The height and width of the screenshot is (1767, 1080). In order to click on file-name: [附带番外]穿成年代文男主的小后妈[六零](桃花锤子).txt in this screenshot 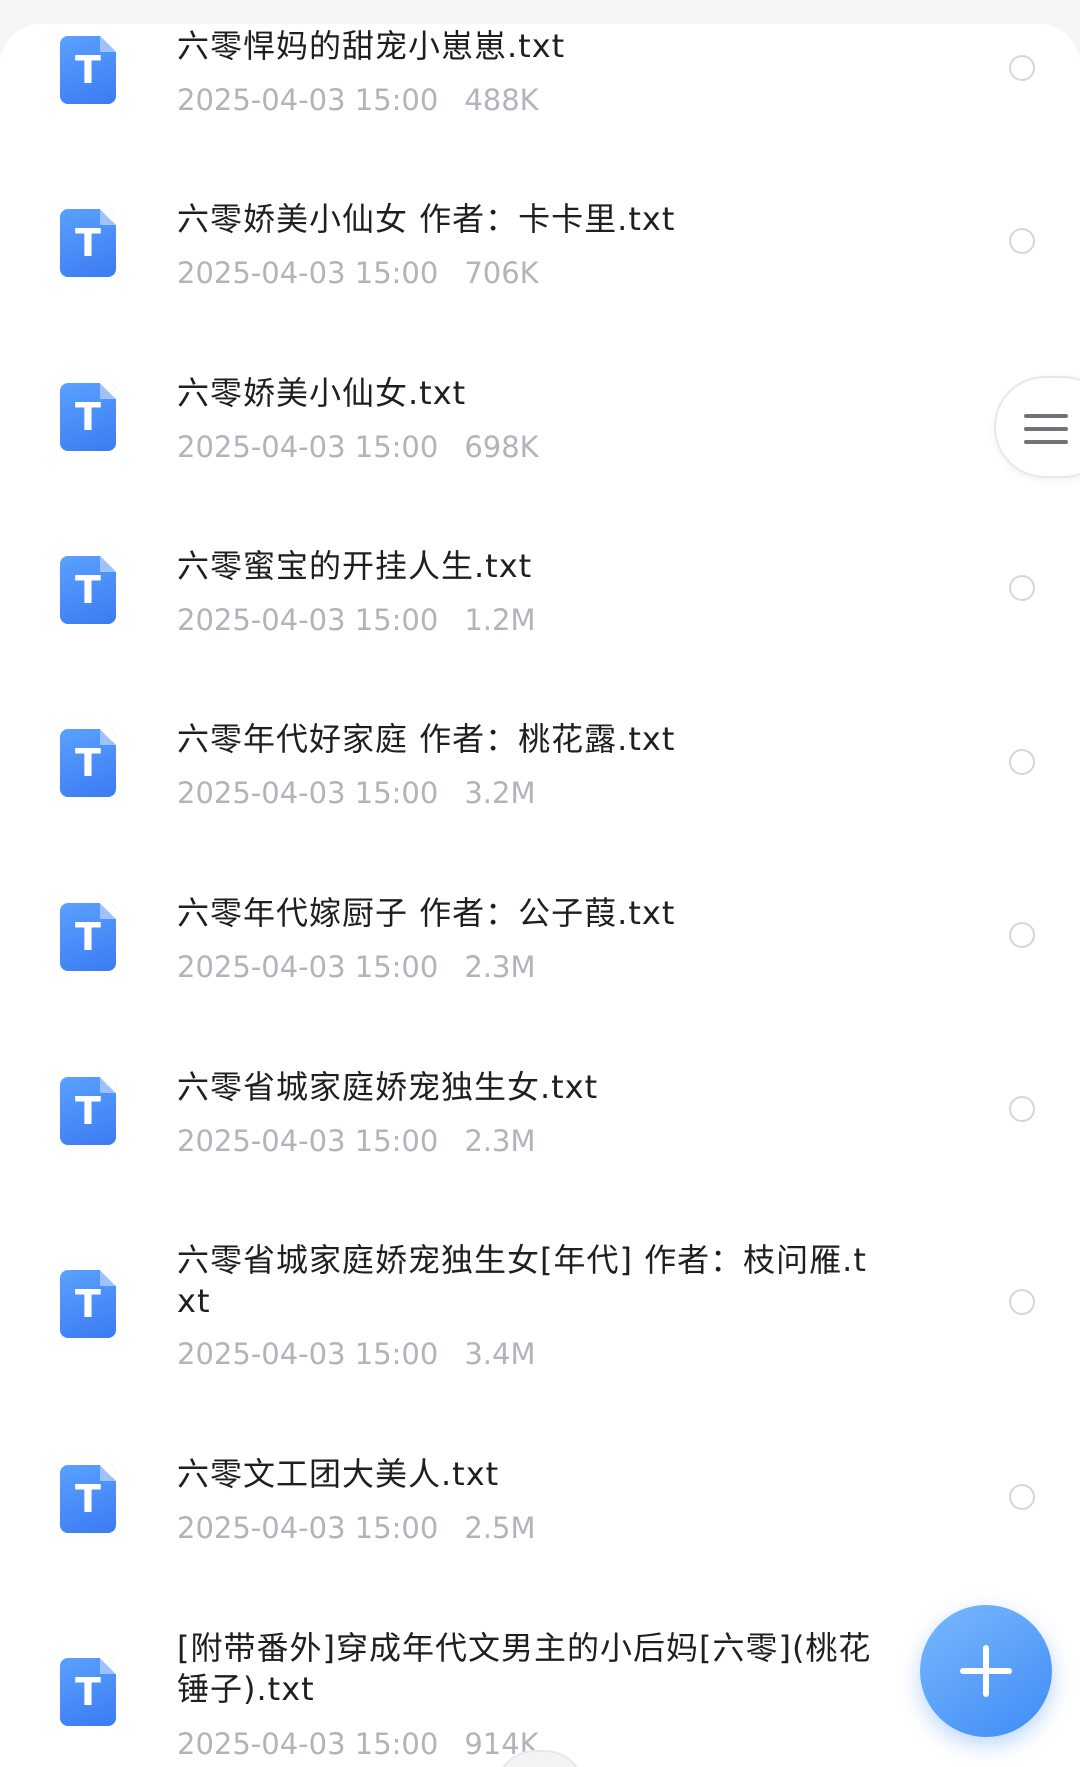, I will do `click(524, 1668)`.